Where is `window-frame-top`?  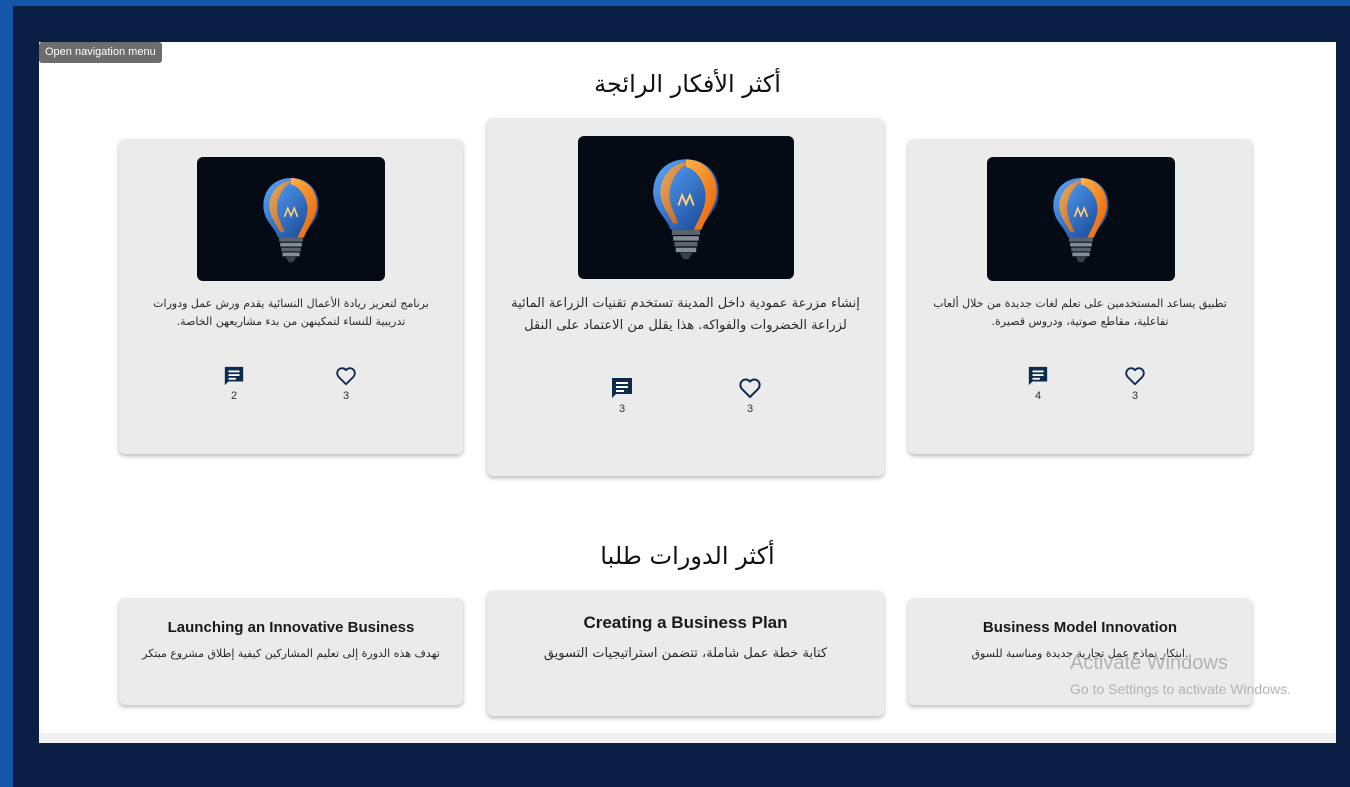 window-frame-top is located at coordinates (675, 3).